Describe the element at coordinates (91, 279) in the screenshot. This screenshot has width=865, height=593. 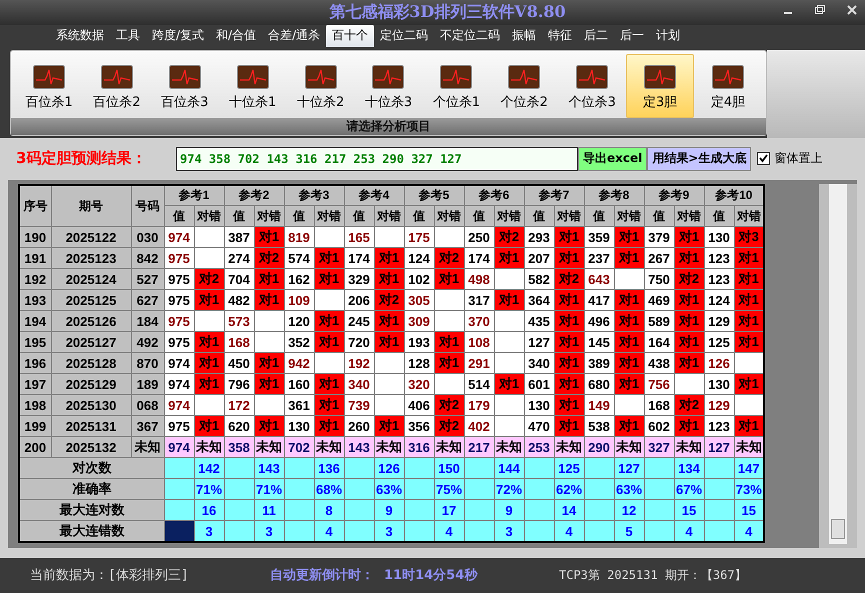
I see `table-cell: 2025124` at that location.